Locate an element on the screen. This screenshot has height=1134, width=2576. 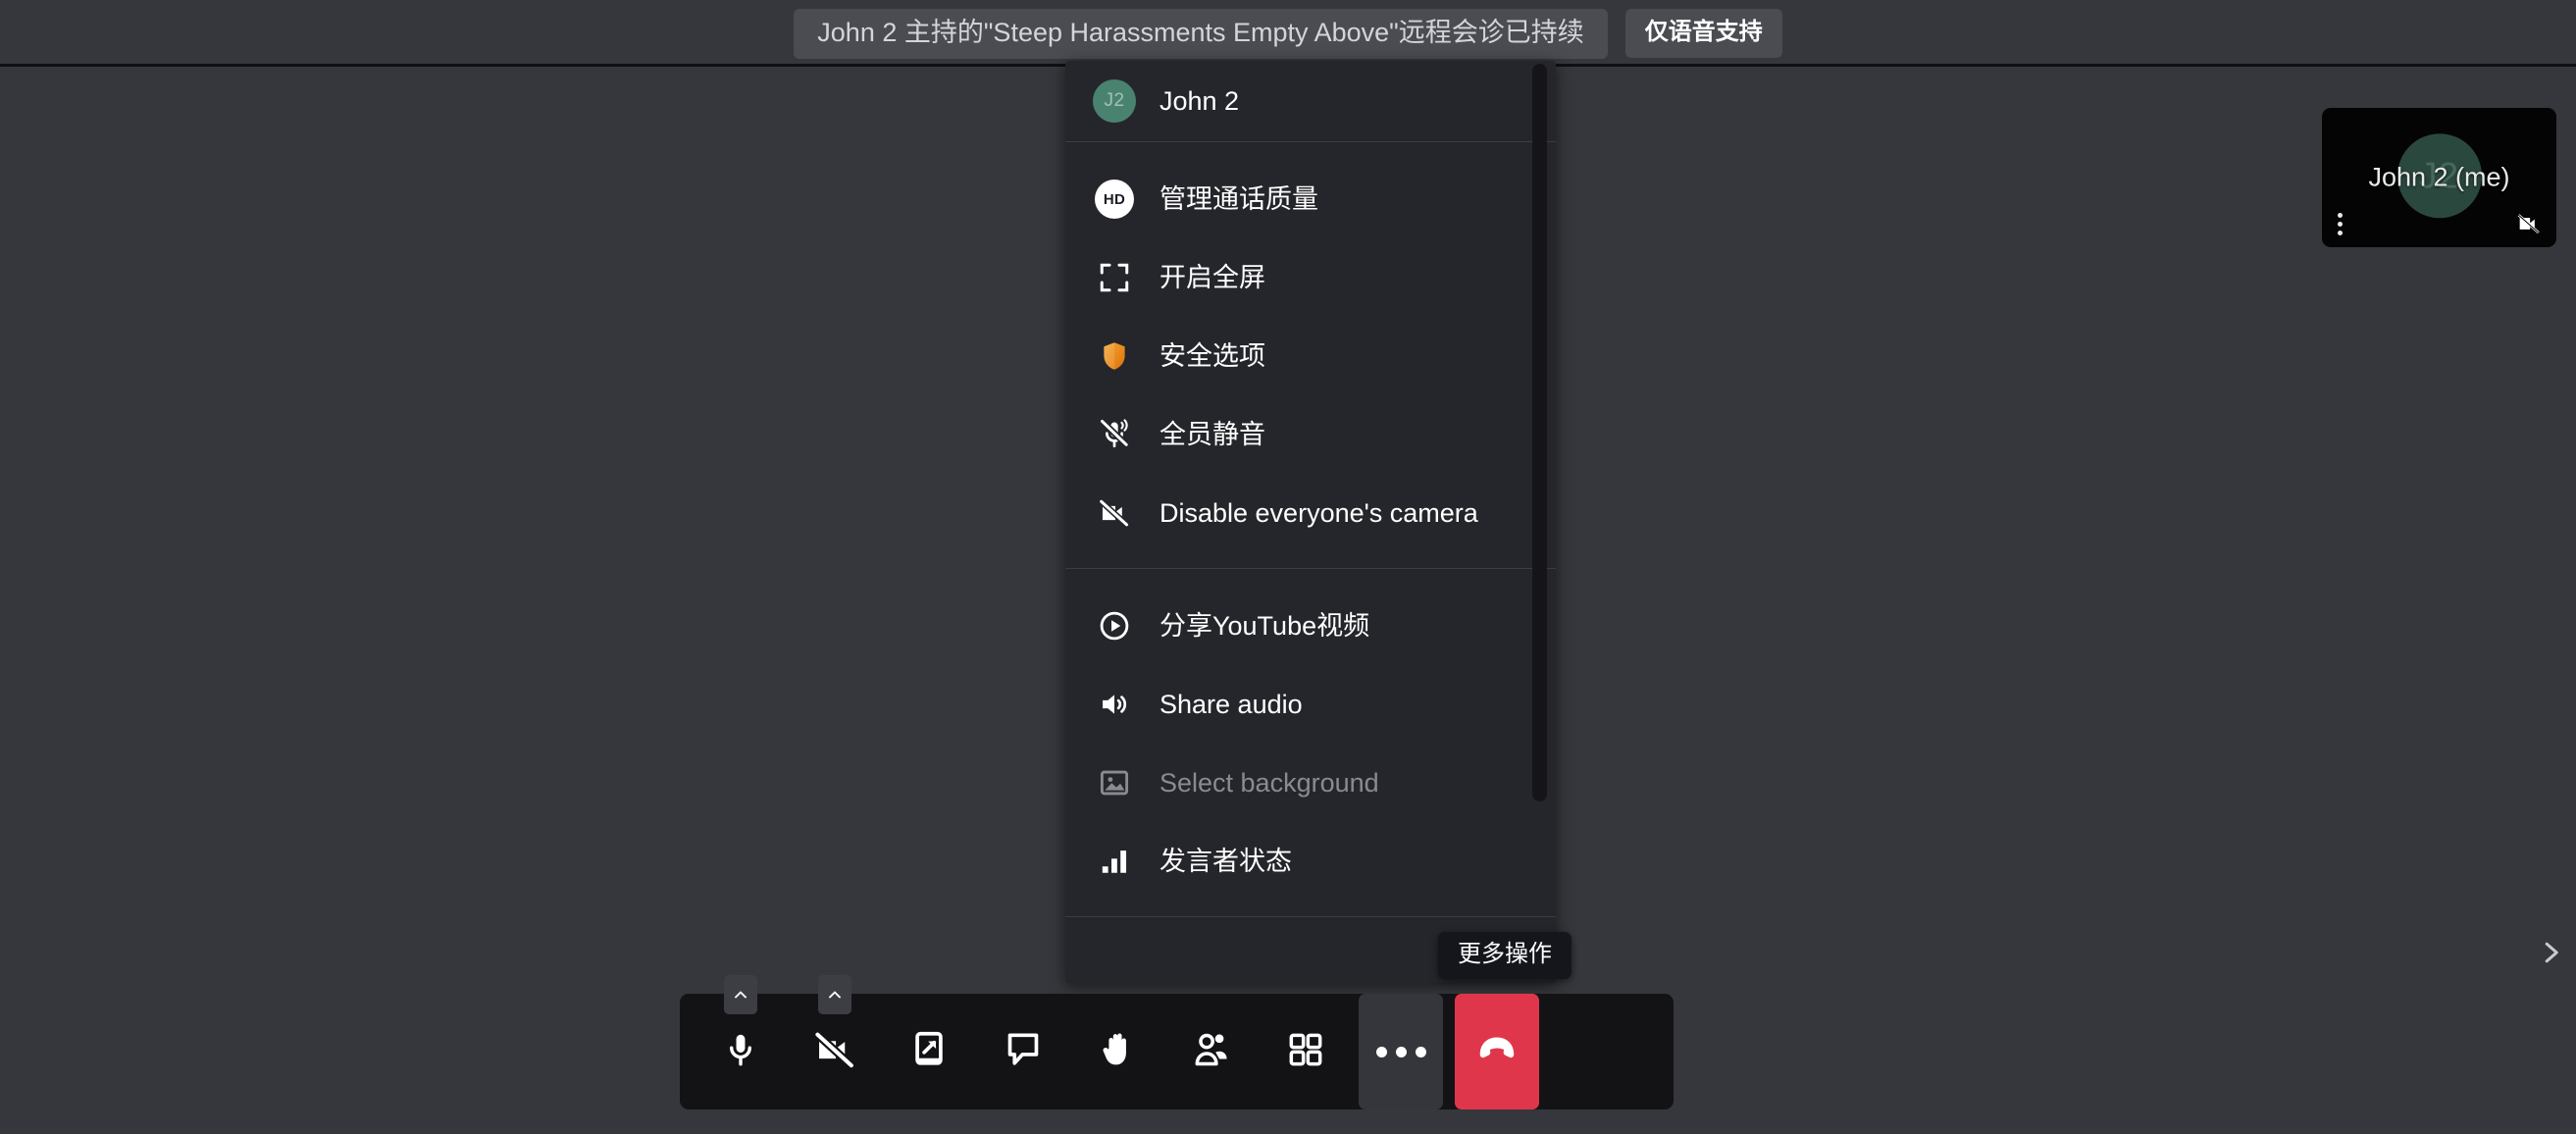
chevron-right-icon is located at coordinates (2550, 953).